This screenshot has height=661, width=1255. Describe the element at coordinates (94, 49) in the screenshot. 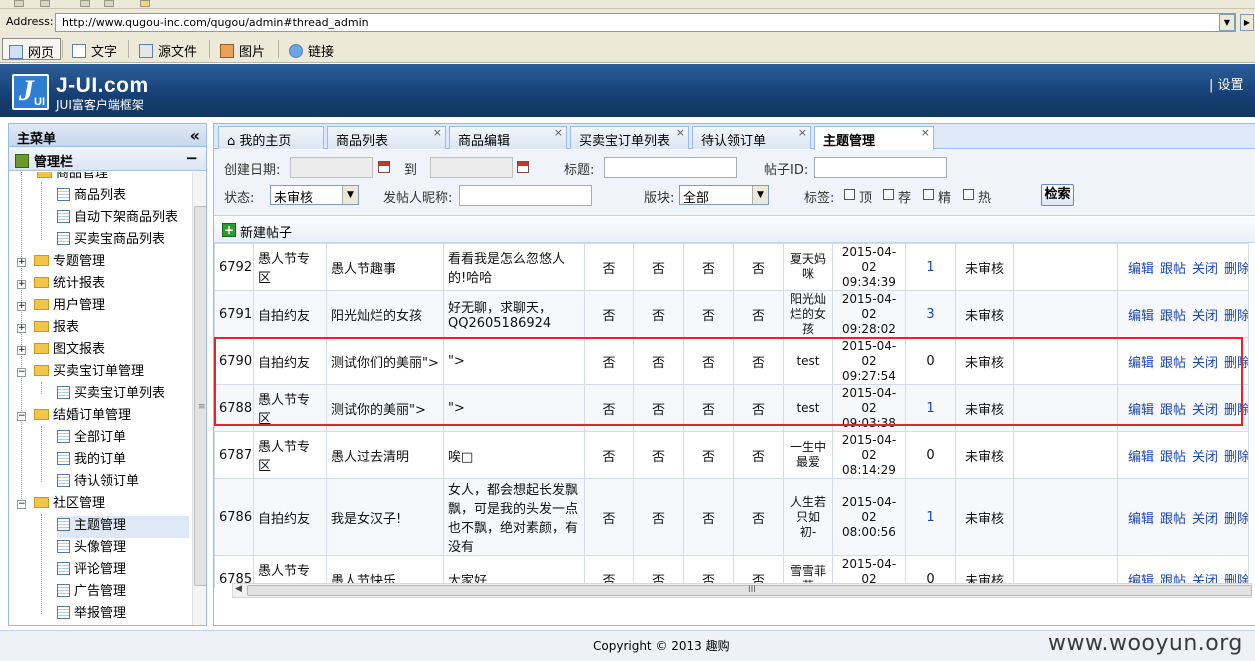

I see `view-text-button: 文字` at that location.